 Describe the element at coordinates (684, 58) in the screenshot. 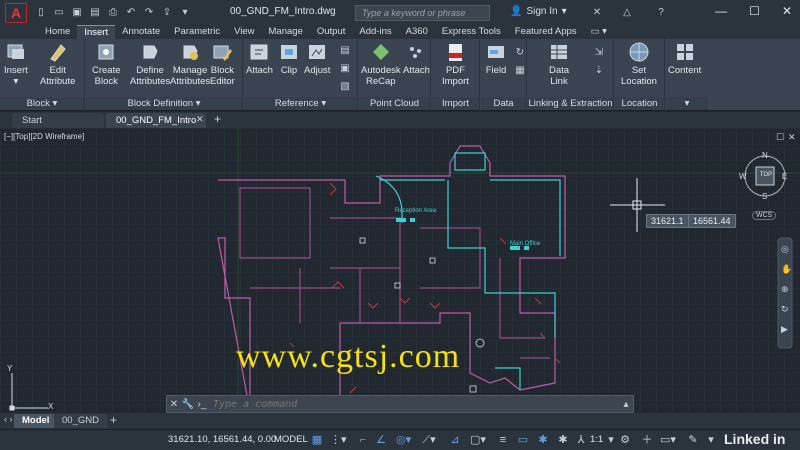

I see `content-button: Content` at that location.